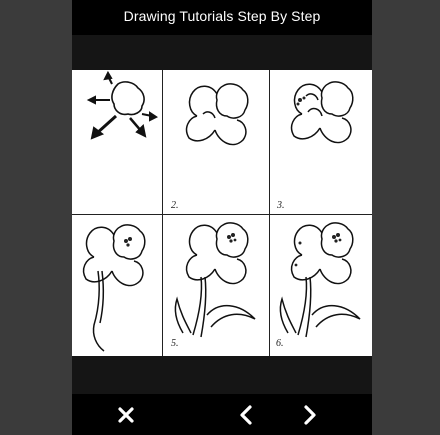 Image resolution: width=440 pixels, height=435 pixels. I want to click on ad-banner-bottom, so click(222, 375).